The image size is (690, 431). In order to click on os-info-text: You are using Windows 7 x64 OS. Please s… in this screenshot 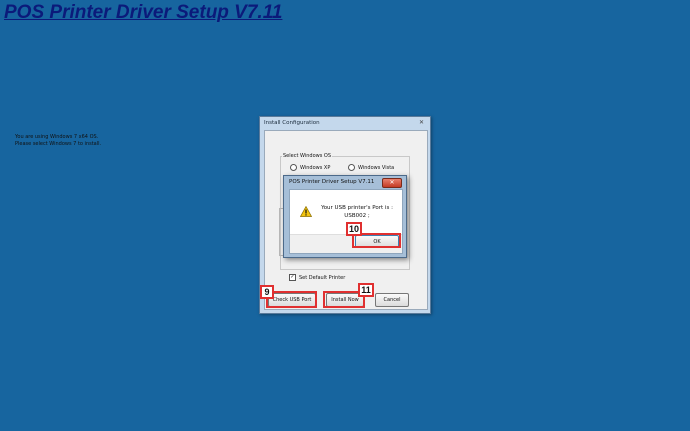, I will do `click(58, 141)`.